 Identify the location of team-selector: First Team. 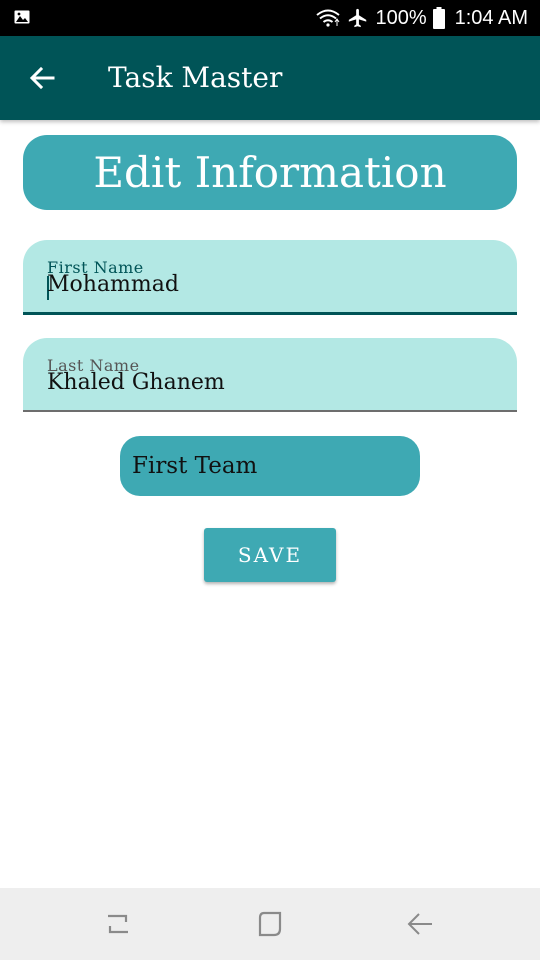
(270, 466).